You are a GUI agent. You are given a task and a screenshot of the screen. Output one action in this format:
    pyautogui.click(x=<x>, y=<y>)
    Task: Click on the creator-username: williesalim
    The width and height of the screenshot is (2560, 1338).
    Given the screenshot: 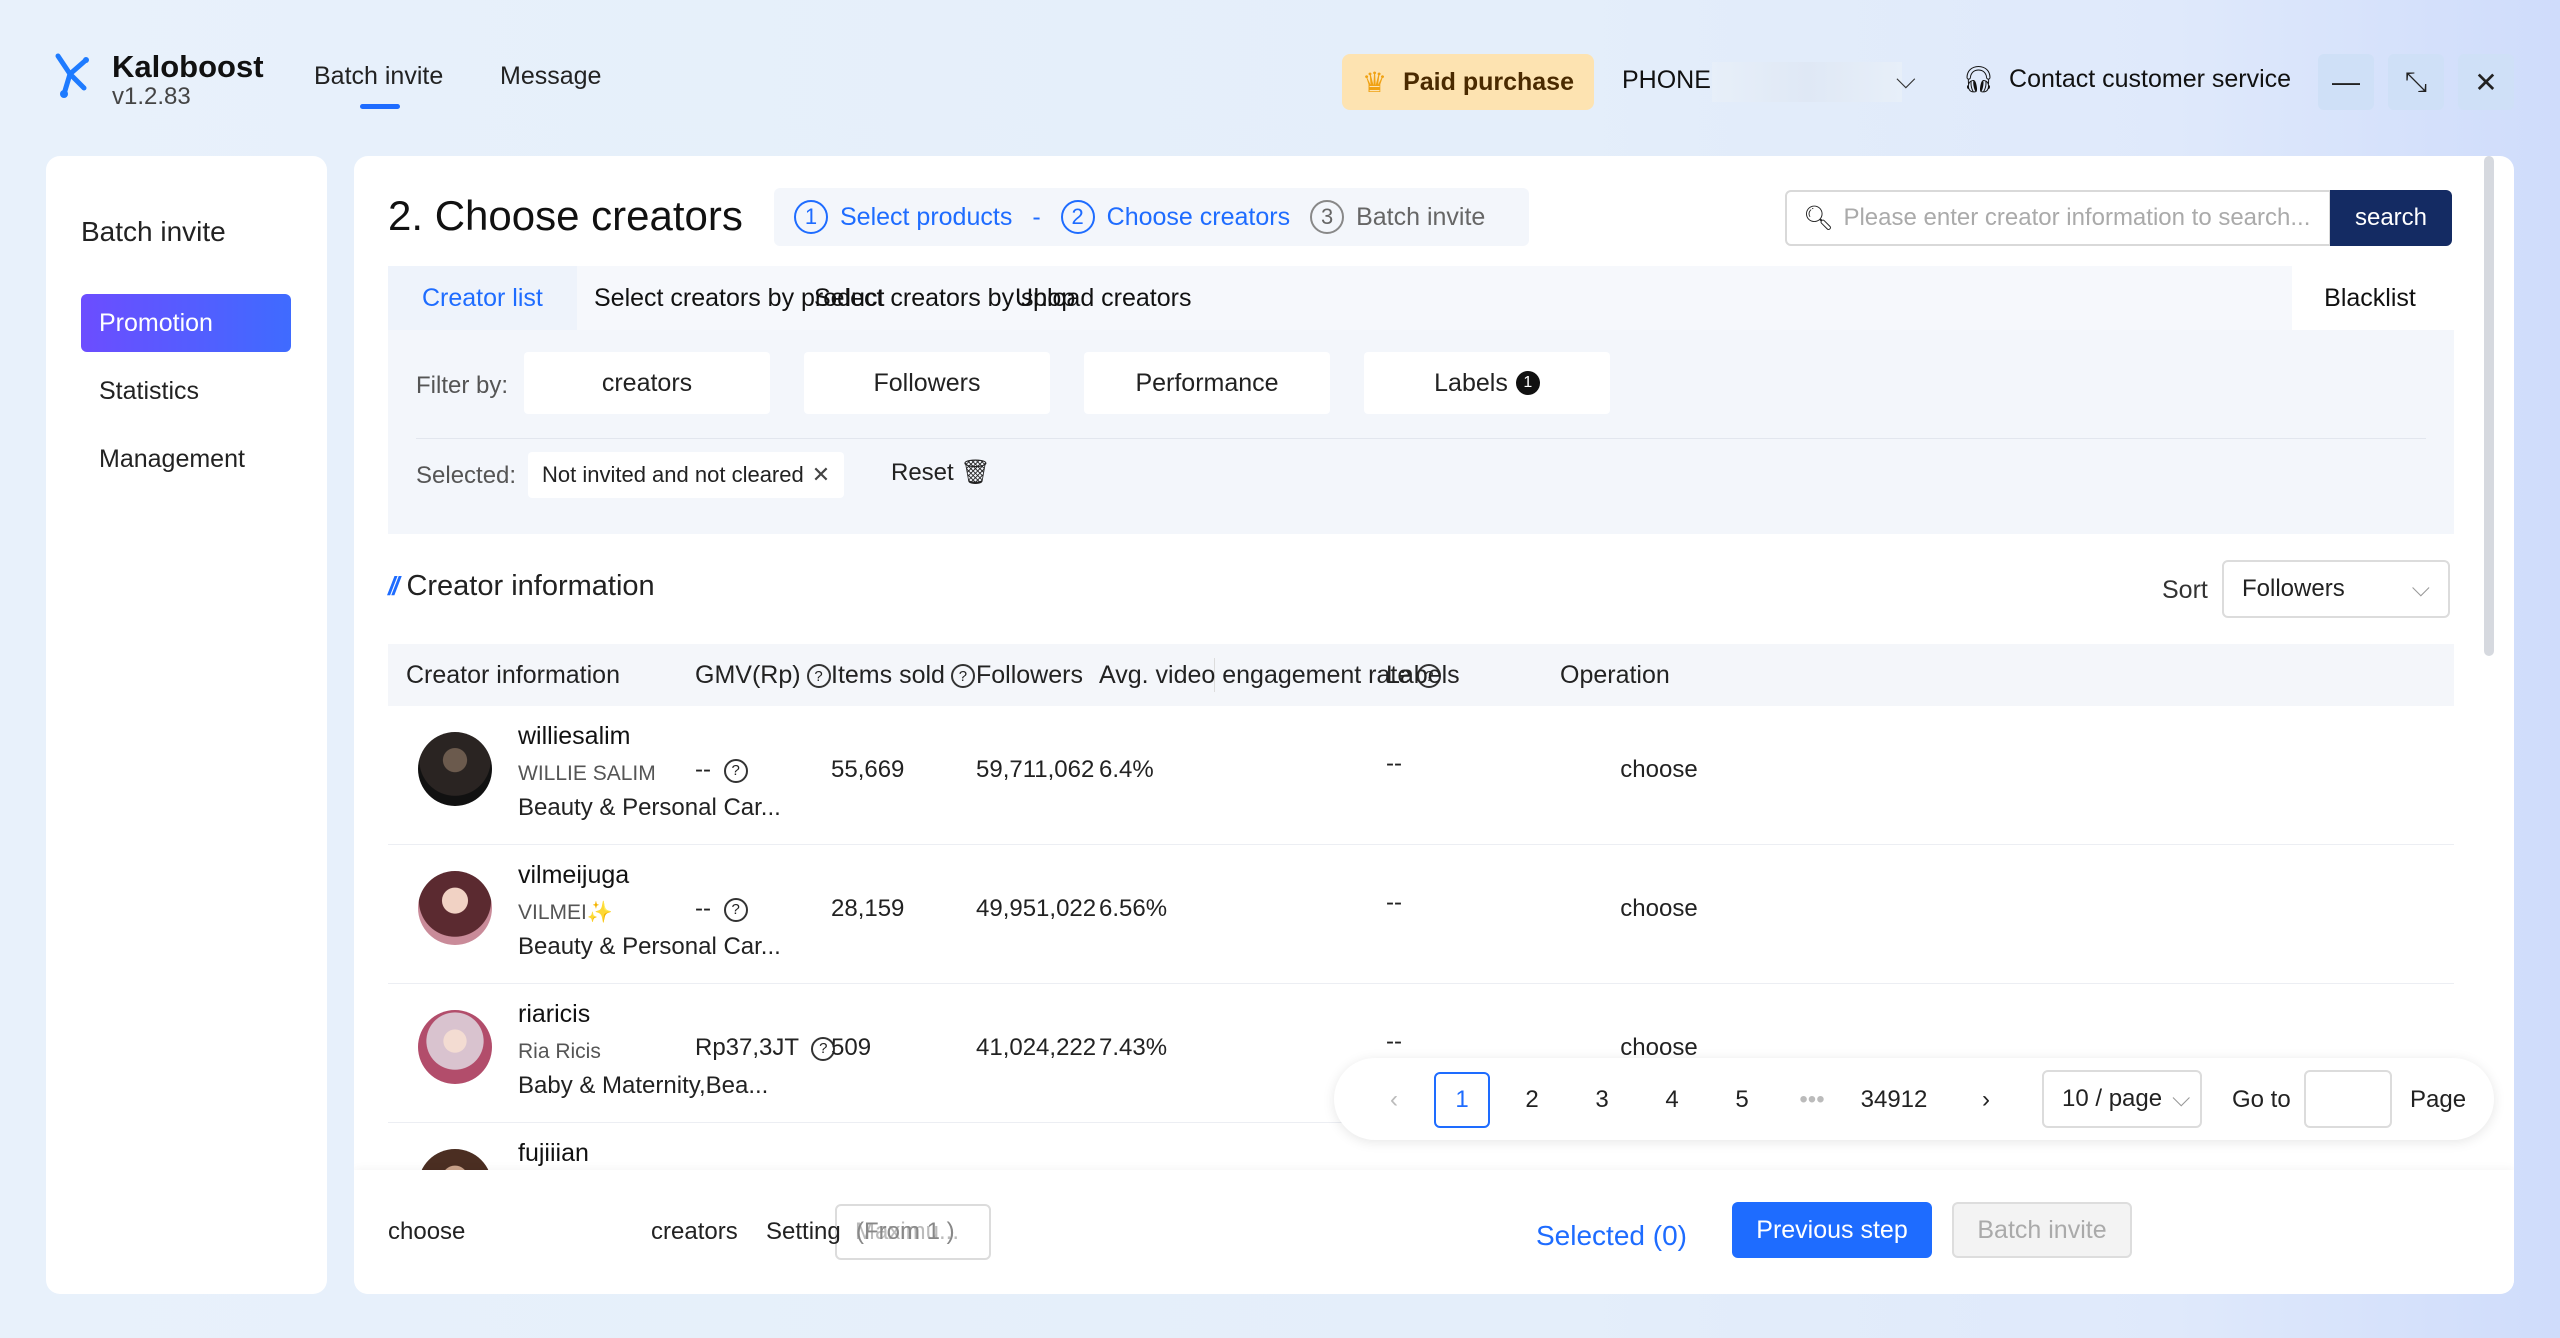 What is the action you would take?
    pyautogui.click(x=574, y=736)
    